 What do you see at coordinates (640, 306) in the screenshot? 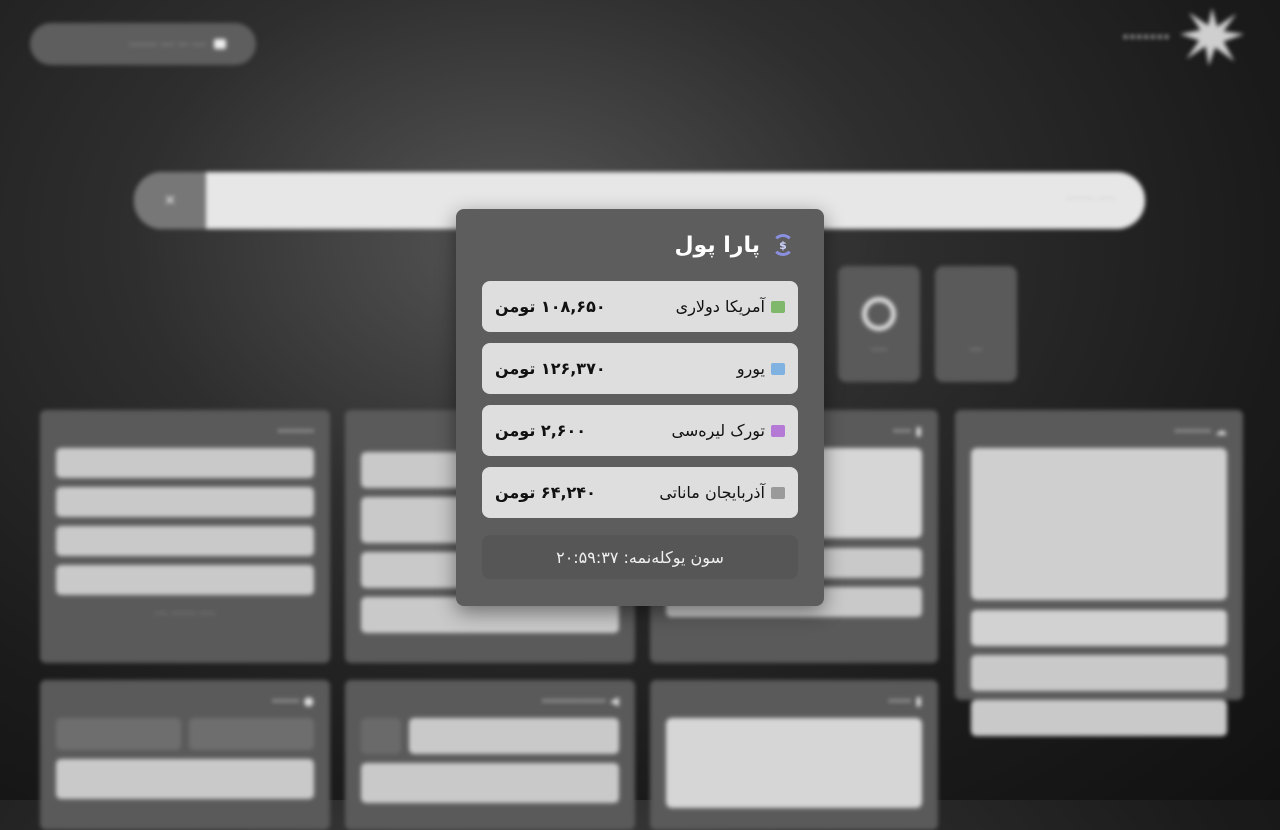
I see `rate-row-usd: آمریکا دولاری ۱۰۸,۶۵۰ تومن` at bounding box center [640, 306].